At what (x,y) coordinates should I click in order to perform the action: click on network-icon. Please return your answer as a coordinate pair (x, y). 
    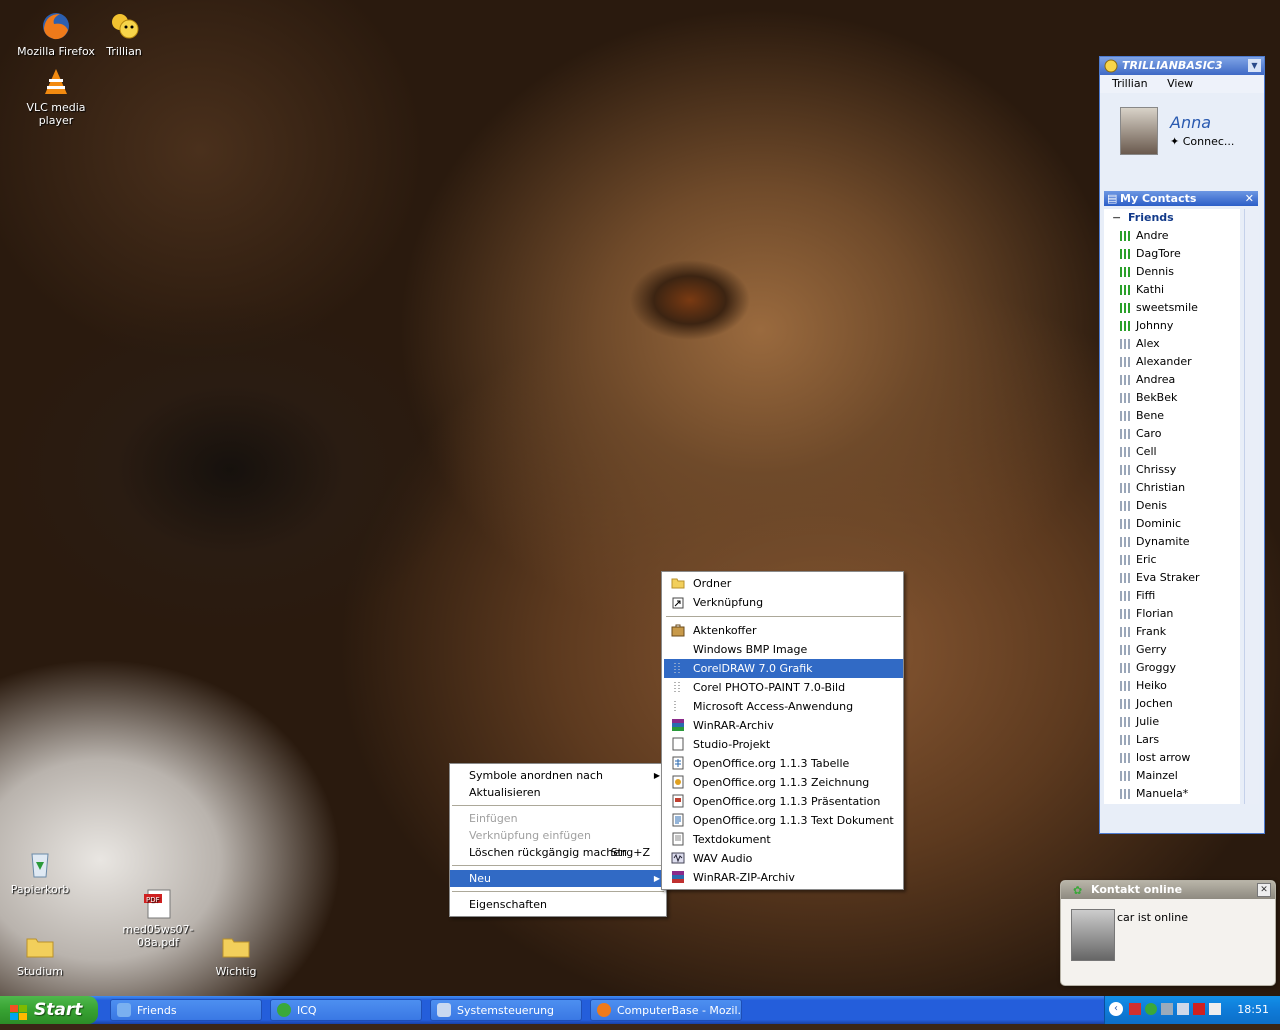
    Looking at the image, I should click on (1167, 1009).